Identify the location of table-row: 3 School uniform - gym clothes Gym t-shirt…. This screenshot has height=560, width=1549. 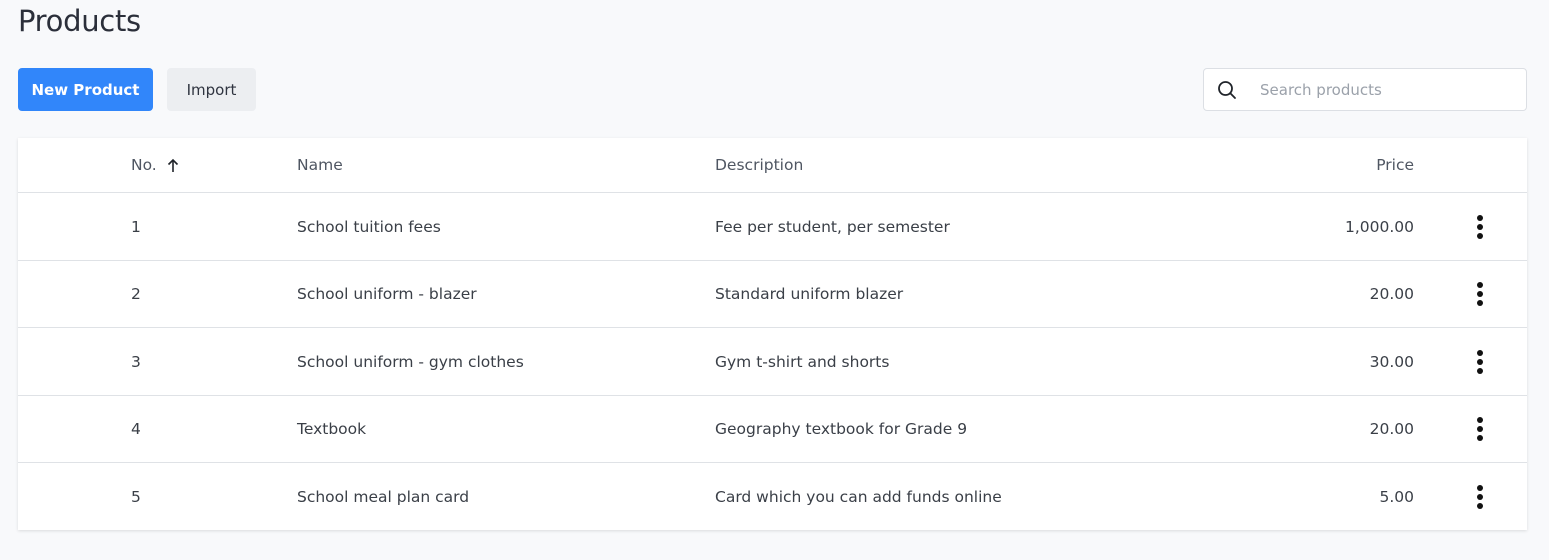
(772, 362).